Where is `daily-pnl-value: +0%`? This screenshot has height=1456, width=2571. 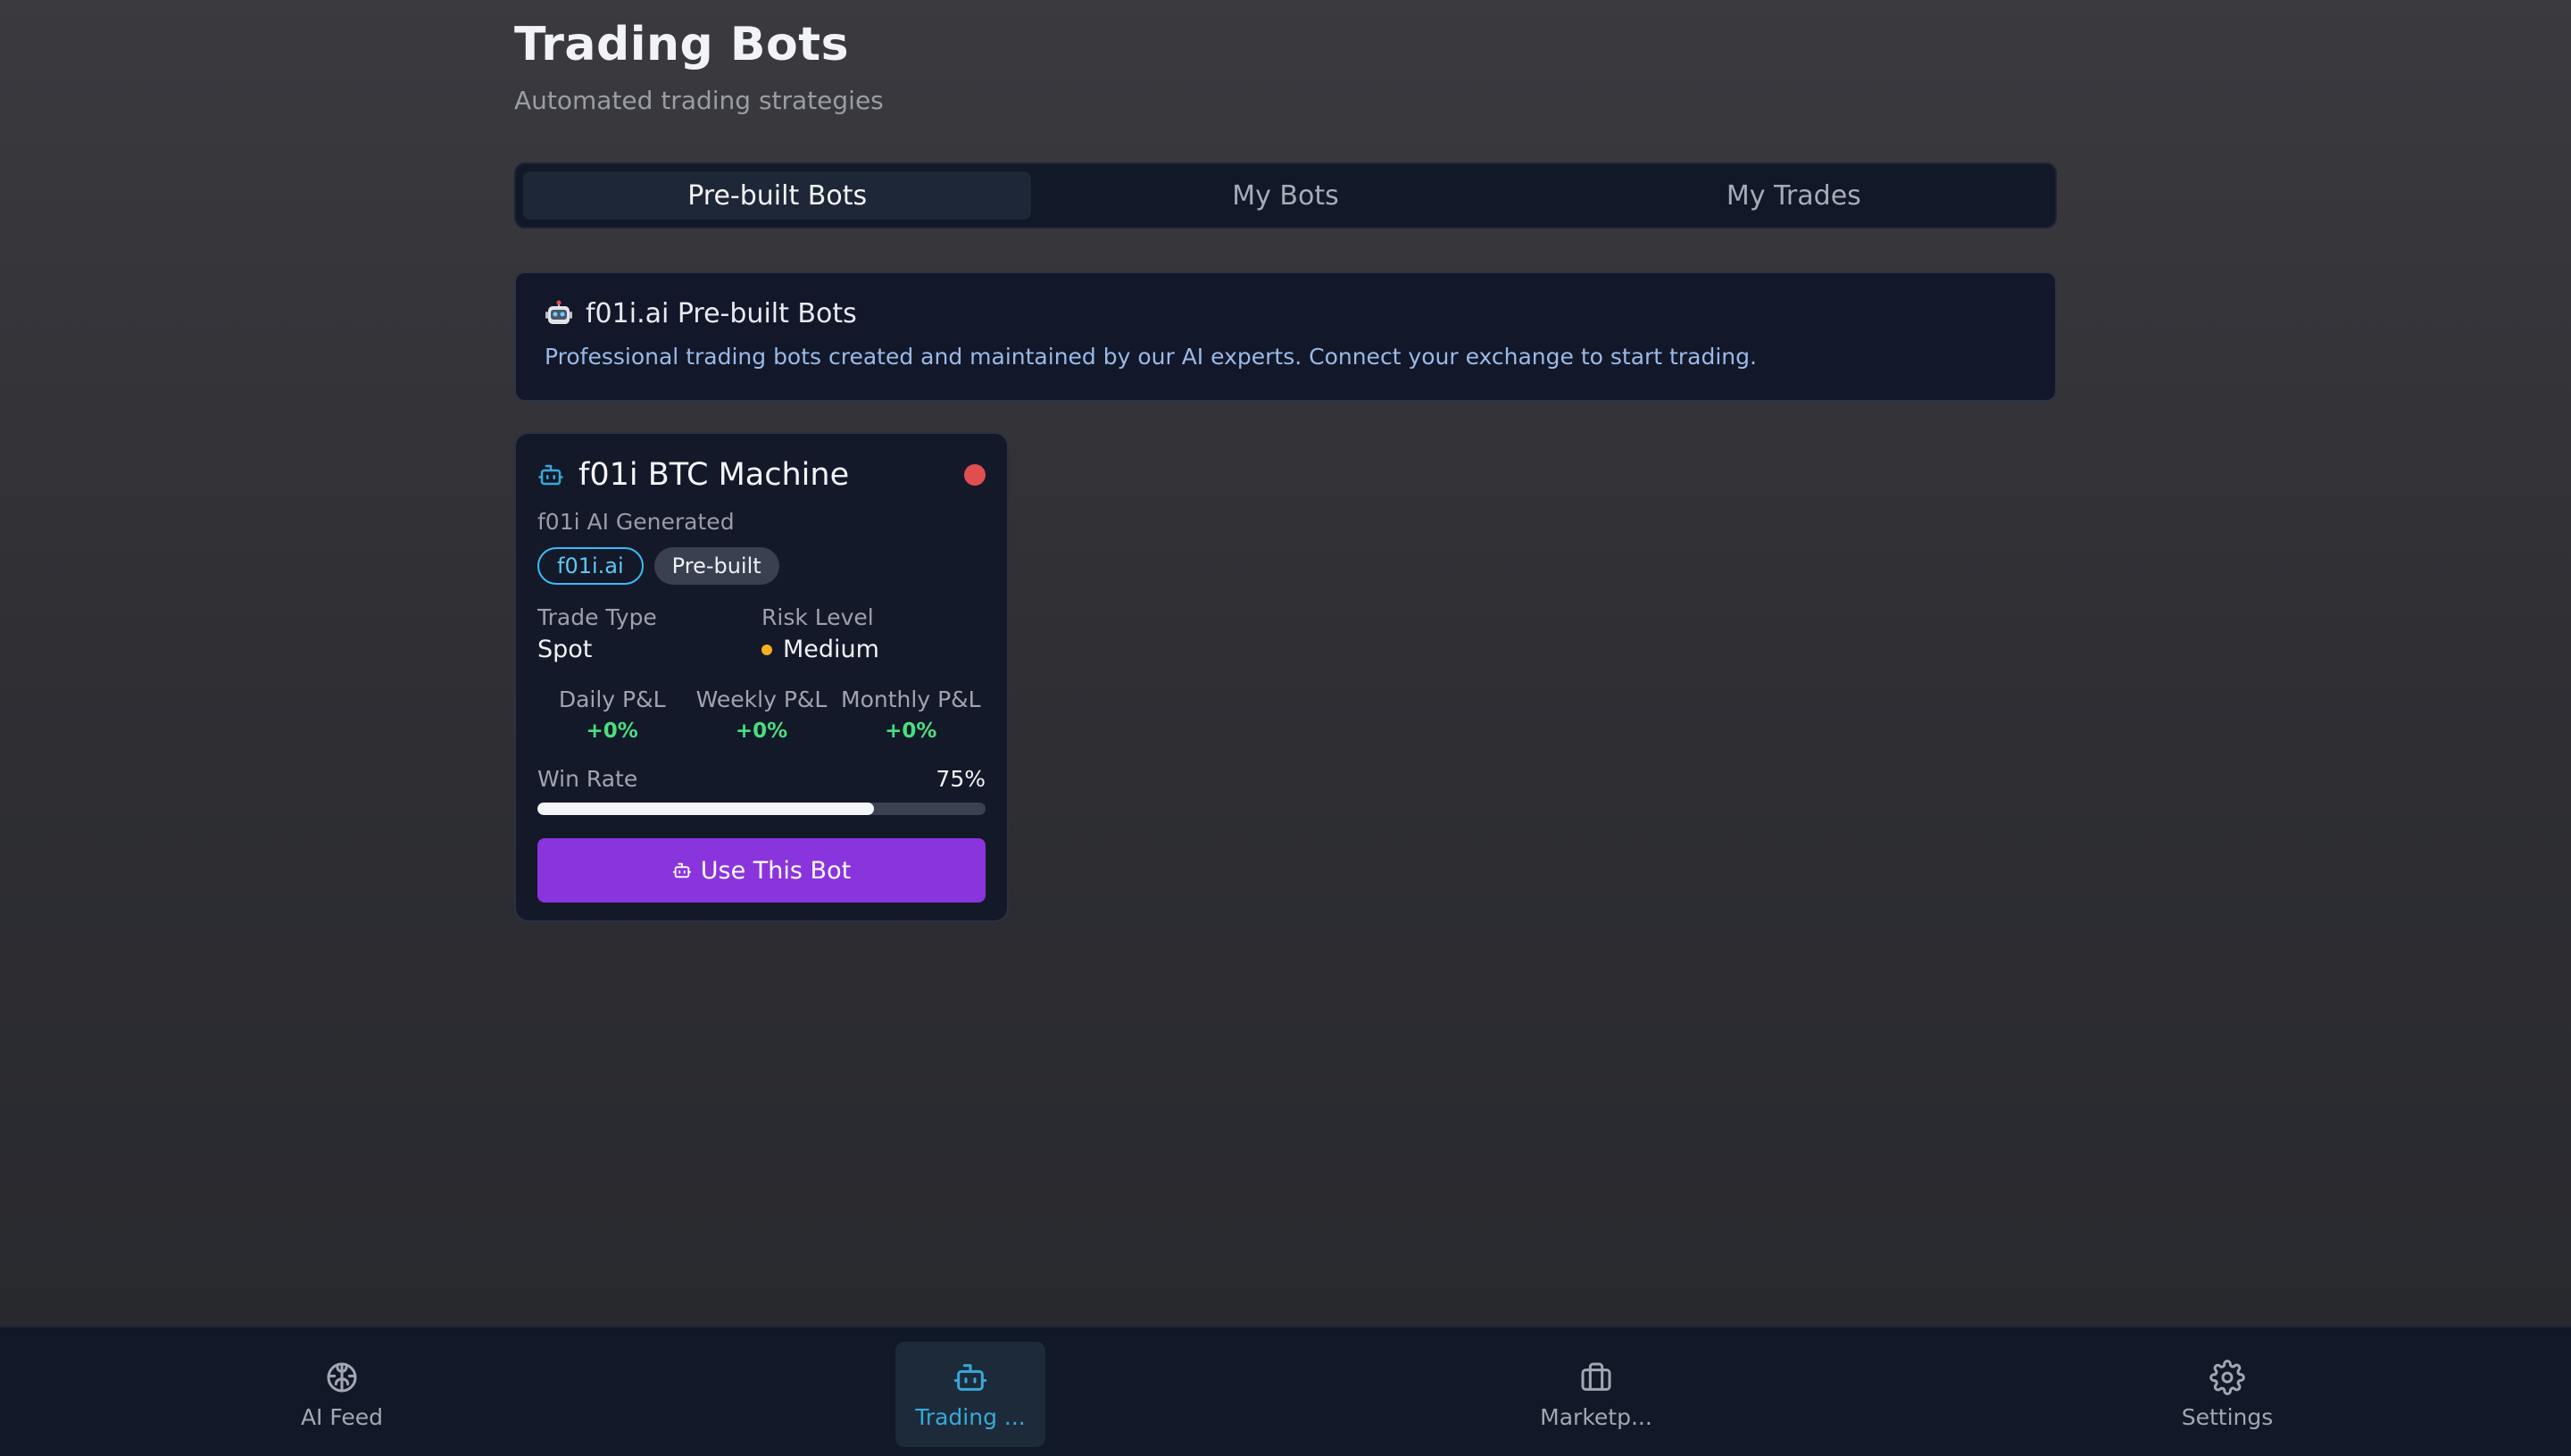 daily-pnl-value: +0% is located at coordinates (612, 732).